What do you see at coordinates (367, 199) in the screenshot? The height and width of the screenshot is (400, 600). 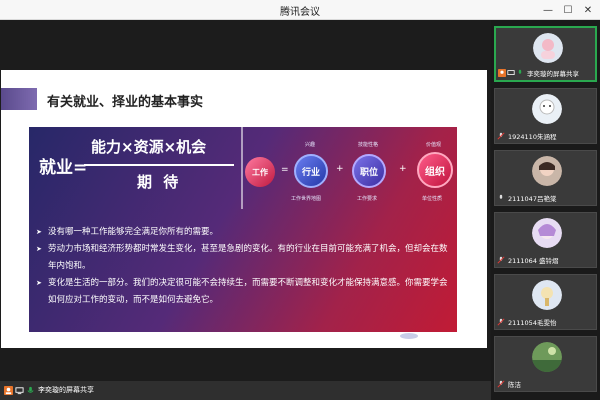 I see `label-requirements: 工作要求` at bounding box center [367, 199].